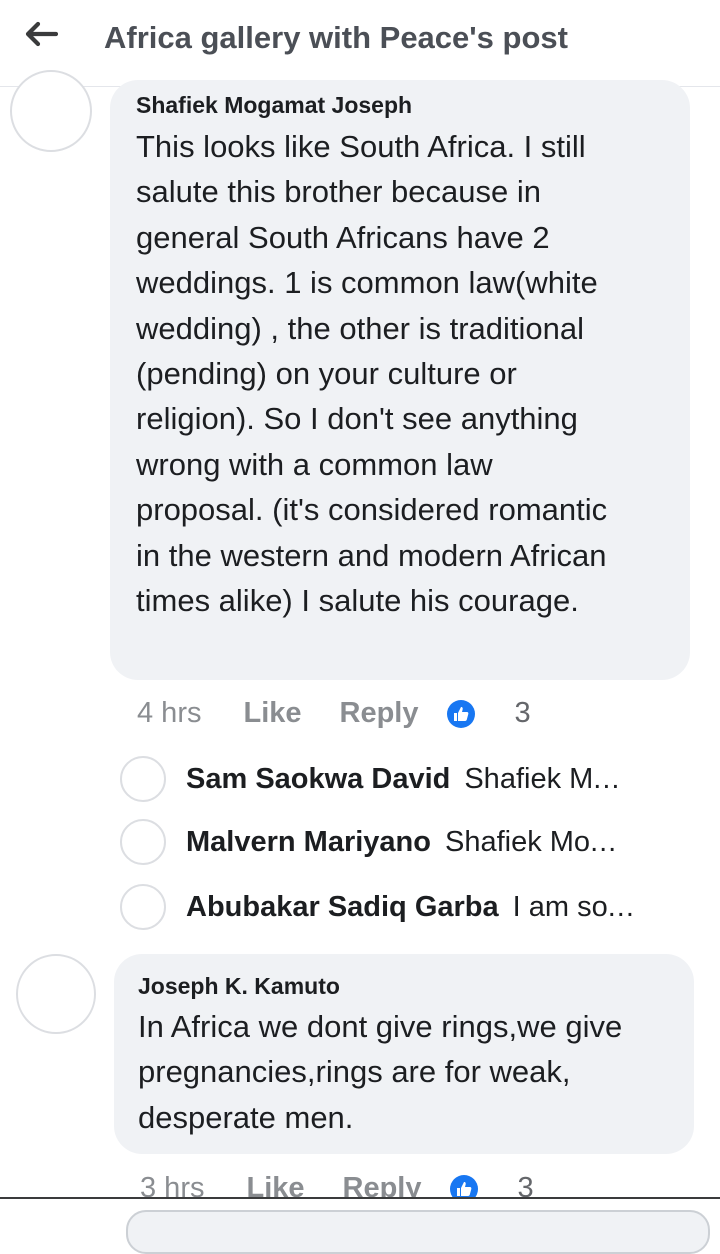  Describe the element at coordinates (360, 328) in the screenshot. I see `comment-line: wedding) , the other is traditional` at that location.